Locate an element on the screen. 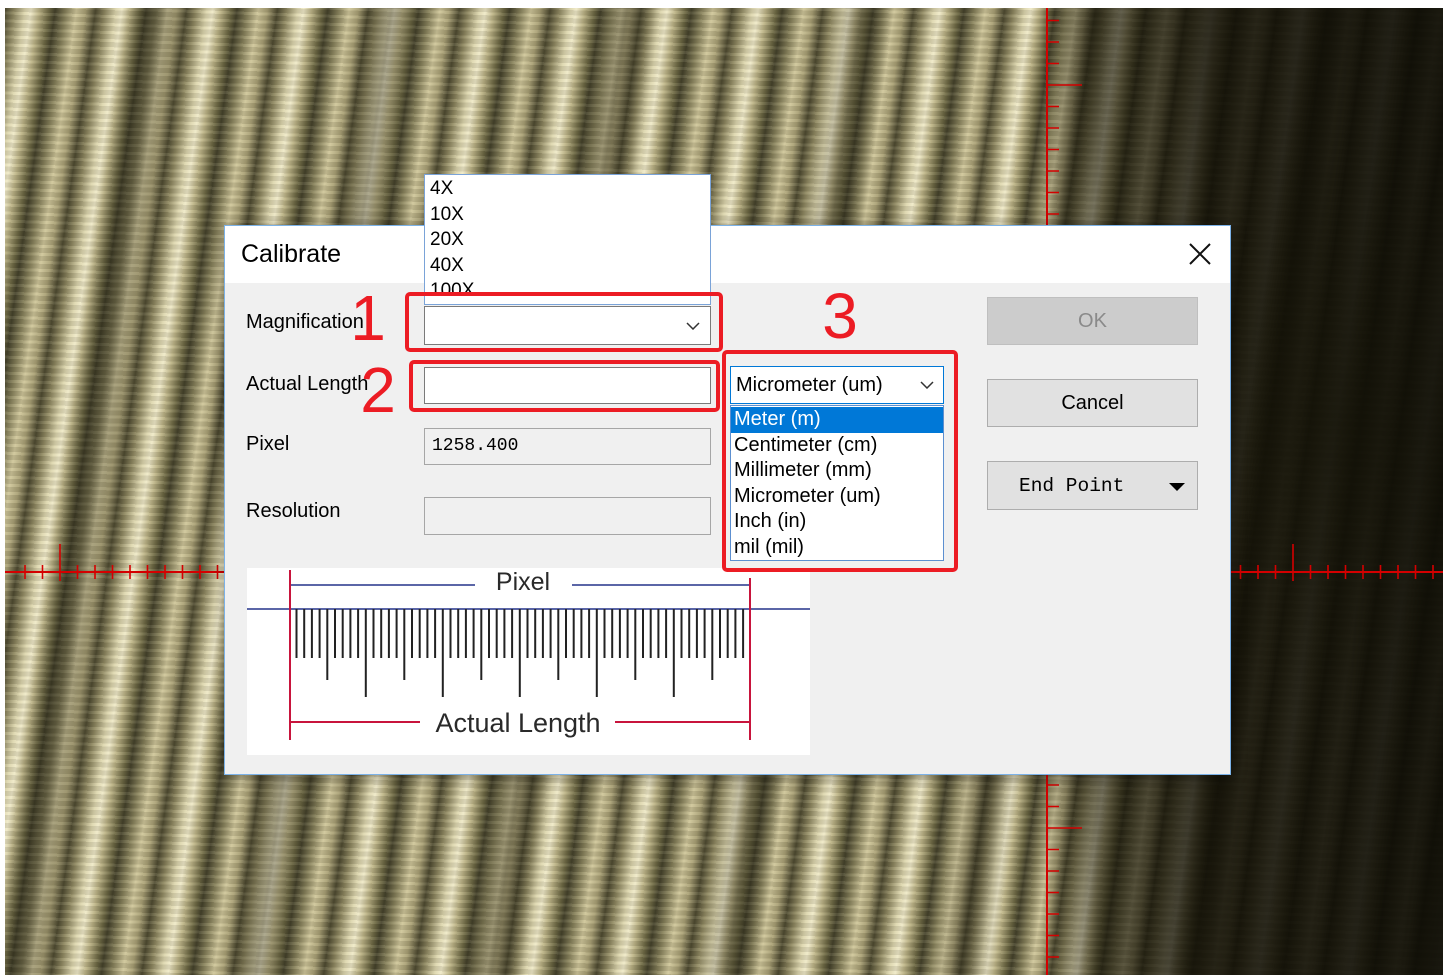 The height and width of the screenshot is (977, 1450). resolution-label: Resolution is located at coordinates (293, 511).